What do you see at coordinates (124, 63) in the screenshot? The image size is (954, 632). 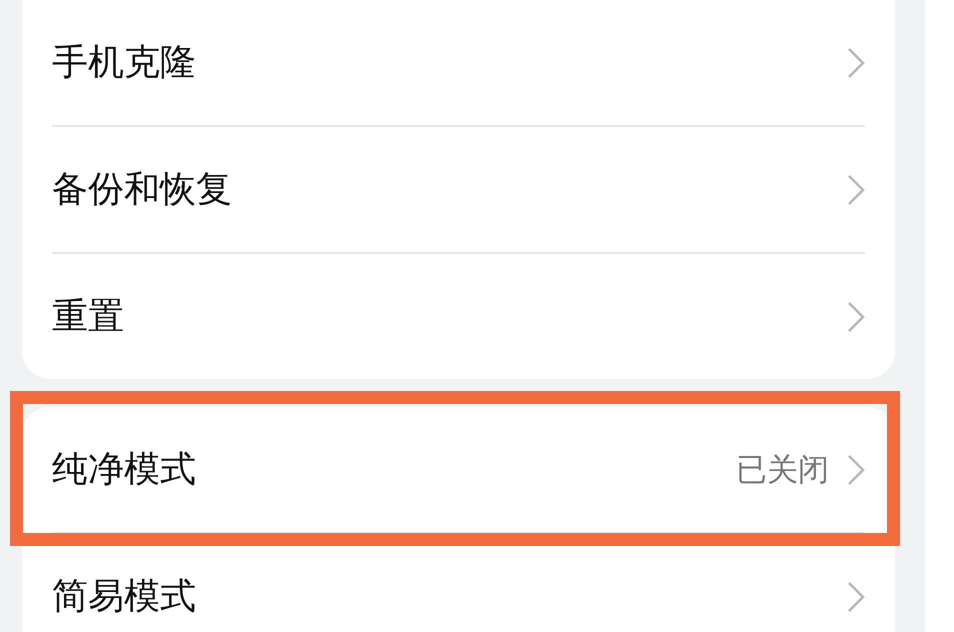 I see `item-label: 手机克隆` at bounding box center [124, 63].